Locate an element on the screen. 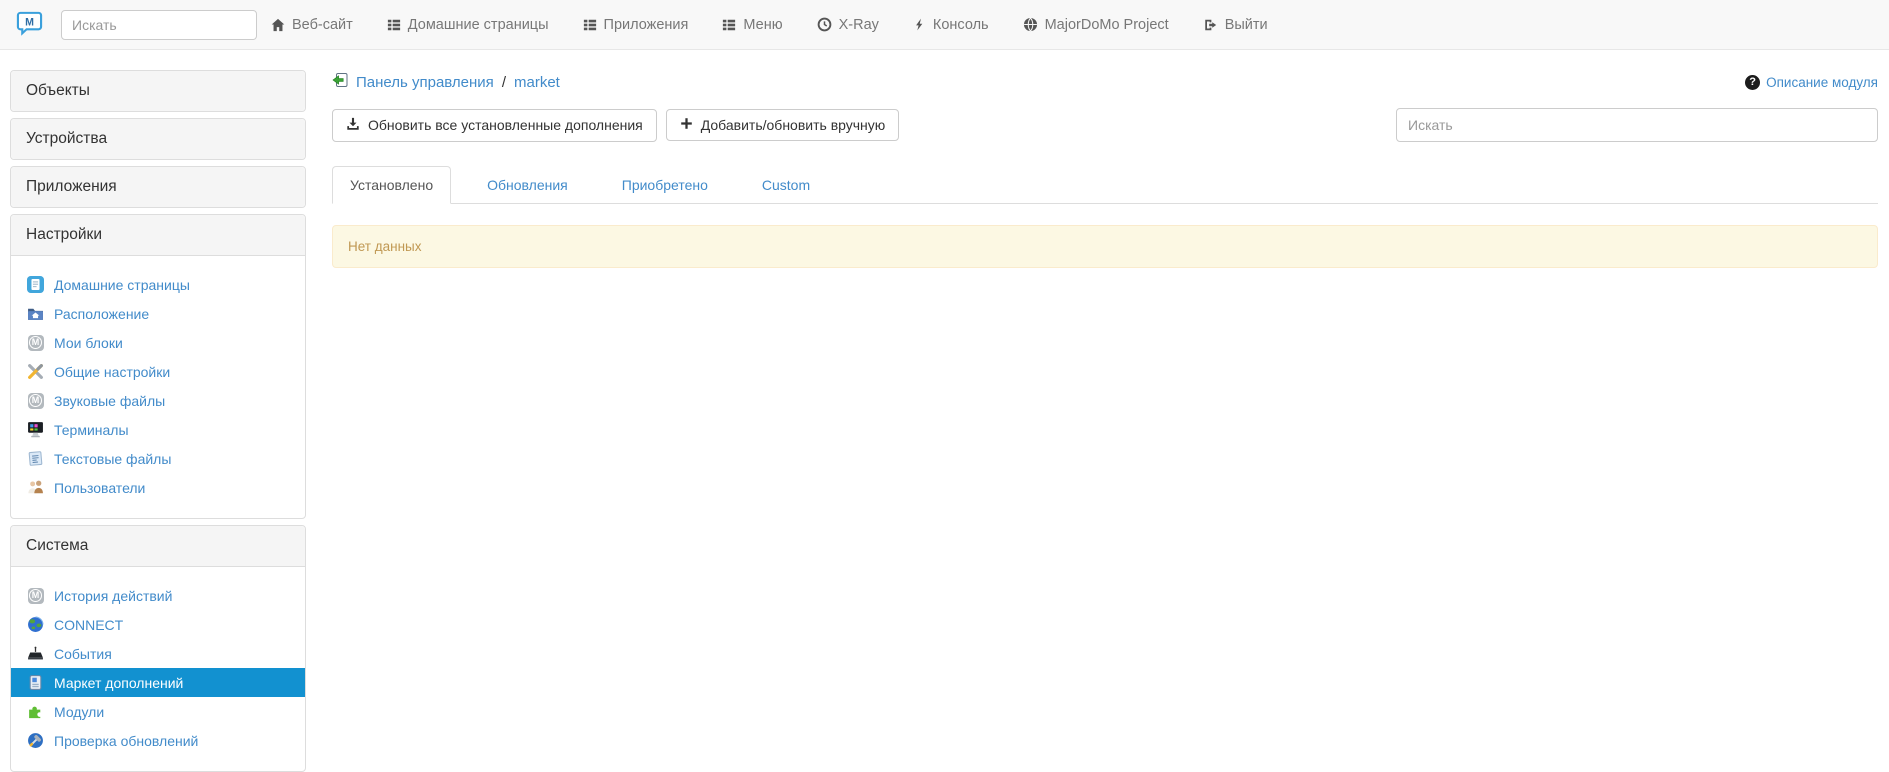 The height and width of the screenshot is (772, 1889). sidebar-item-action-history: История действий is located at coordinates (158, 595).